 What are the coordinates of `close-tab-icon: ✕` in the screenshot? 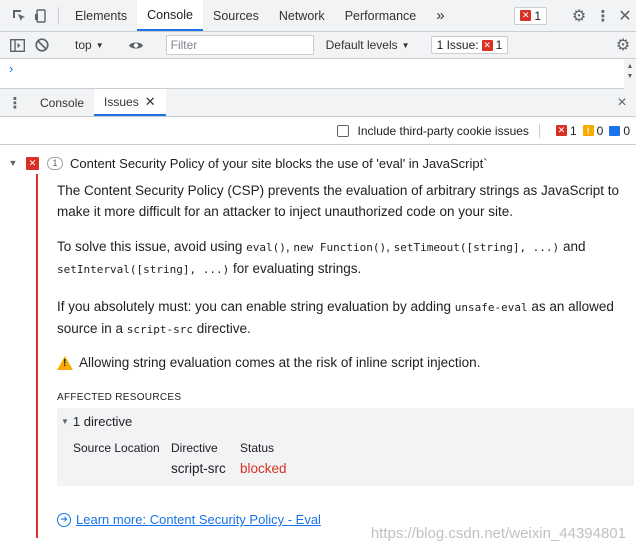 It's located at (150, 102).